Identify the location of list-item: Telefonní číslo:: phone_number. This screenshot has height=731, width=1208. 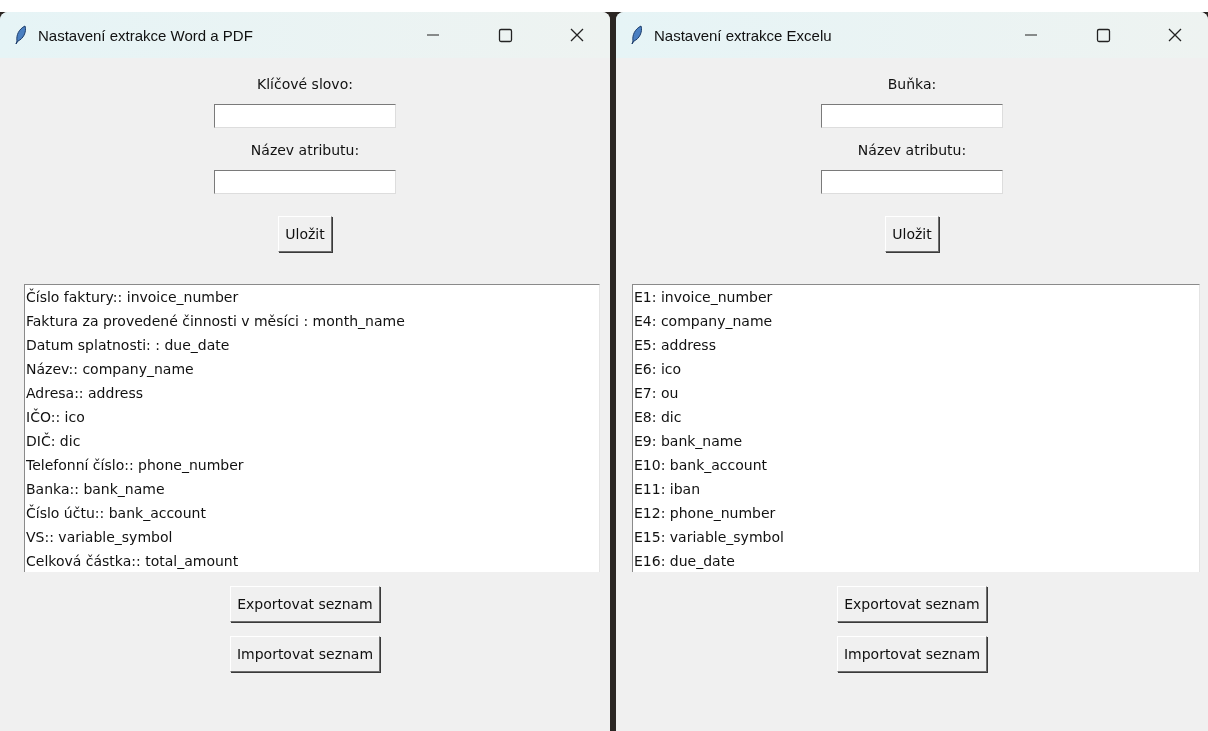
(312, 465).